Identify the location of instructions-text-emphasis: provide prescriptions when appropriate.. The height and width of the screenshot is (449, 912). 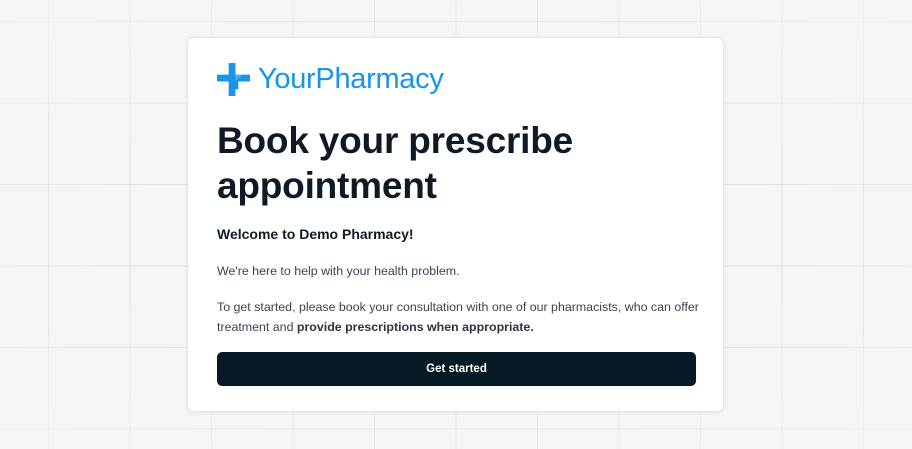
(415, 327).